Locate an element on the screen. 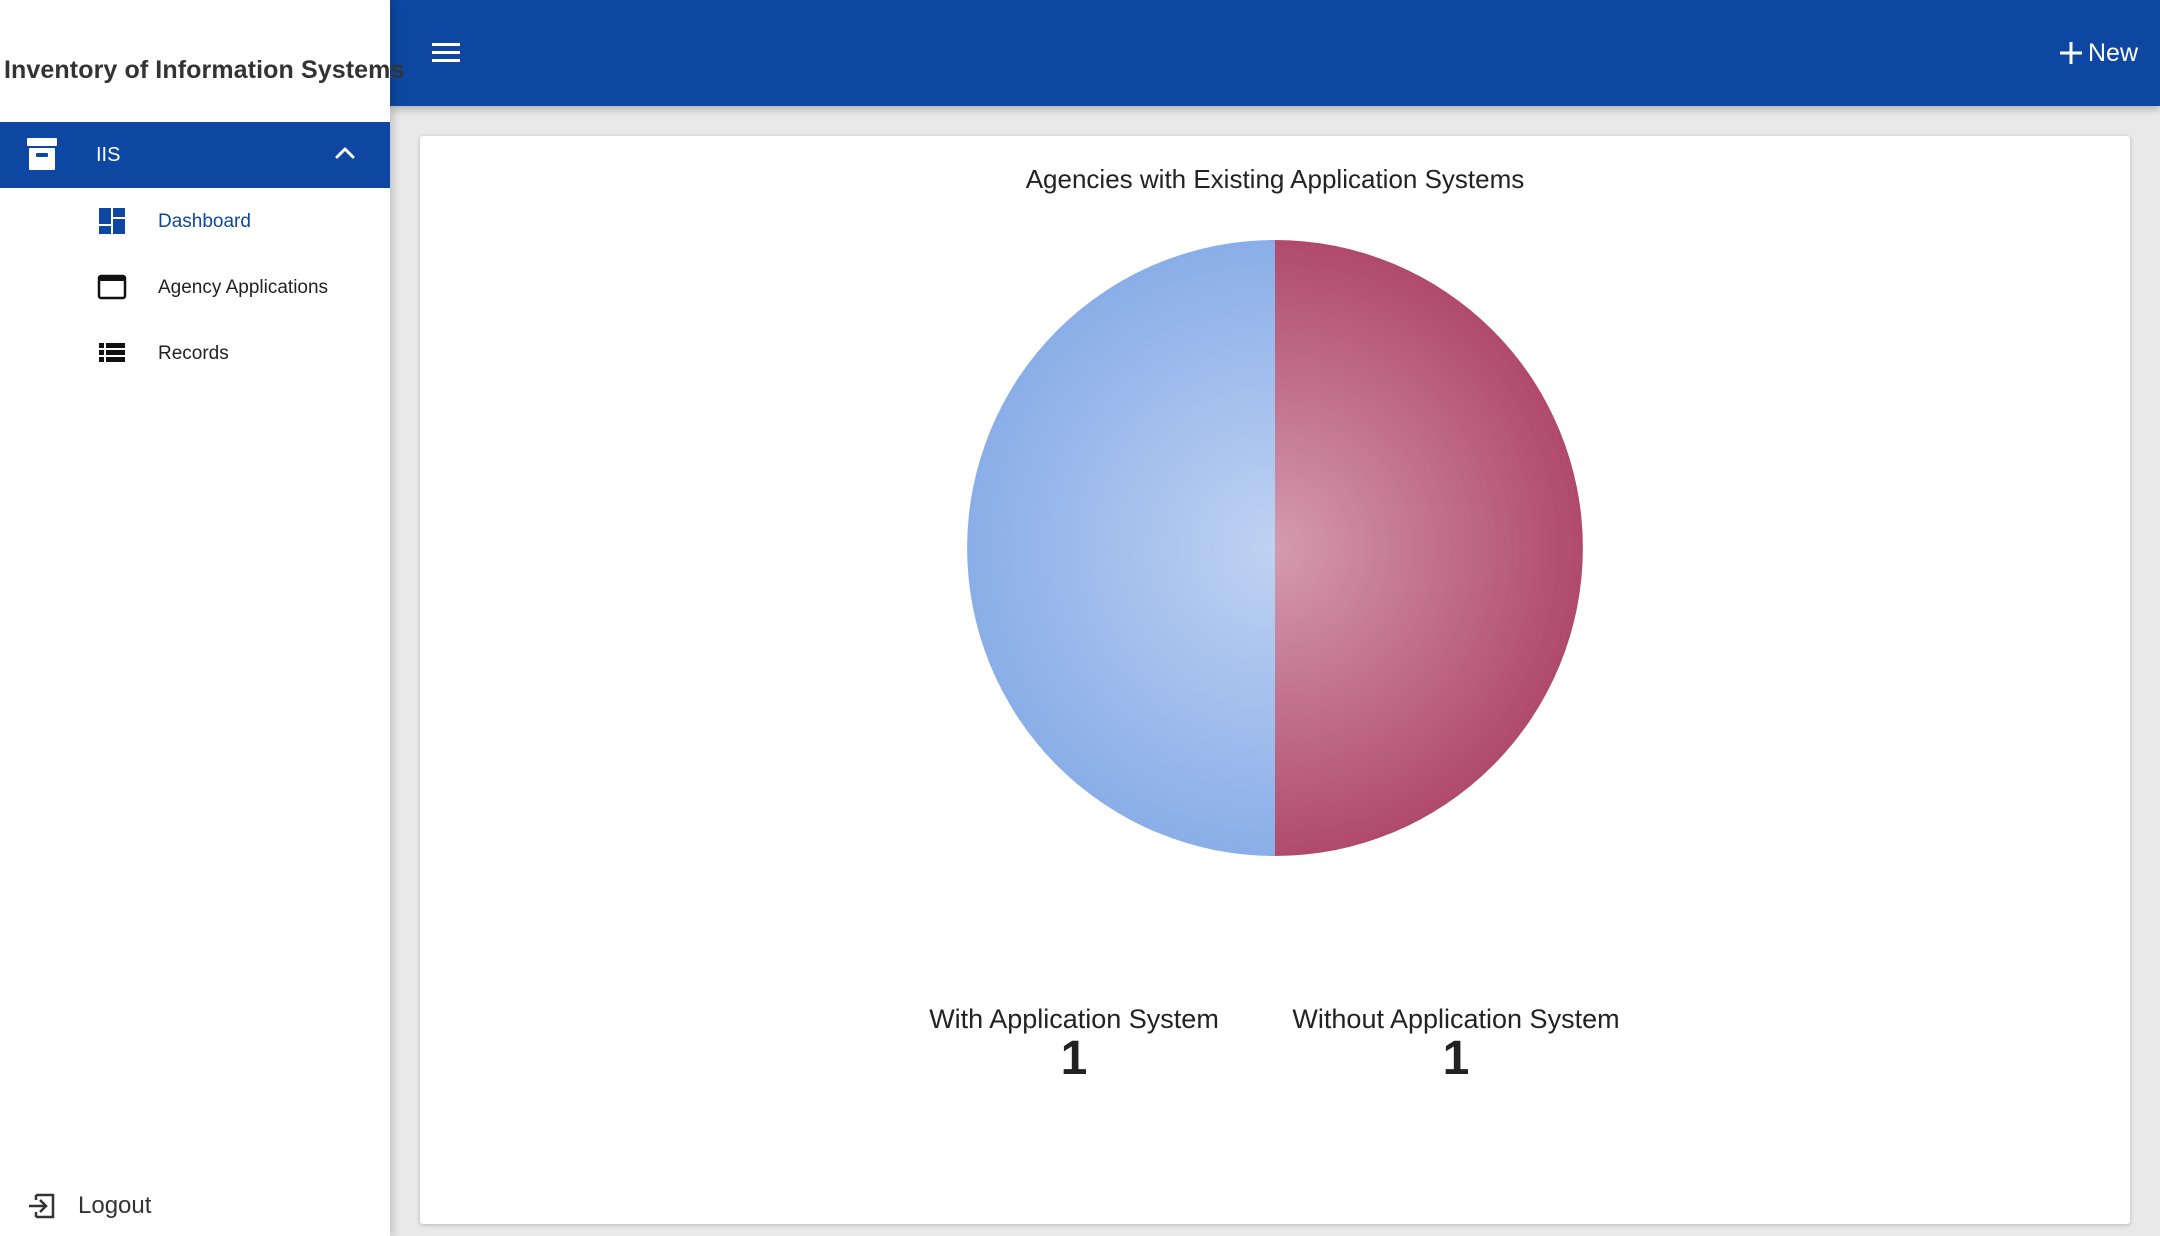 The width and height of the screenshot is (2160, 1236). sidebar-item-dashboard: Dashboard is located at coordinates (195, 221).